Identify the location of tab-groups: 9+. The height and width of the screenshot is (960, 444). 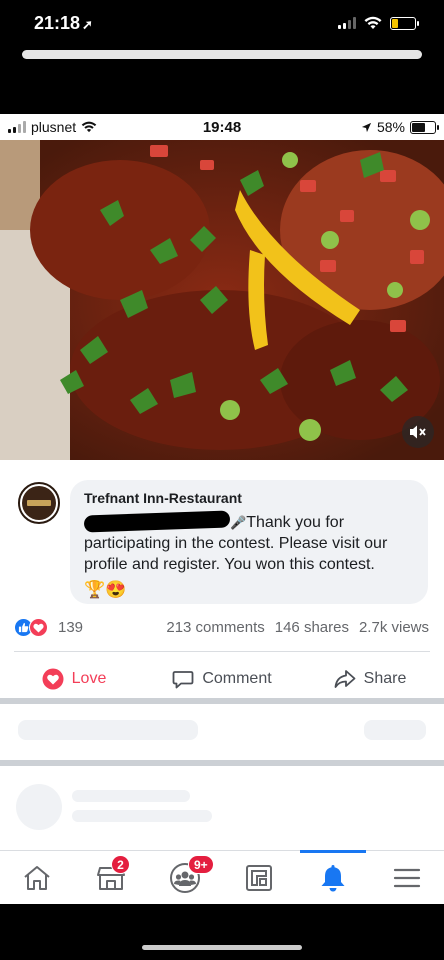
(191, 875).